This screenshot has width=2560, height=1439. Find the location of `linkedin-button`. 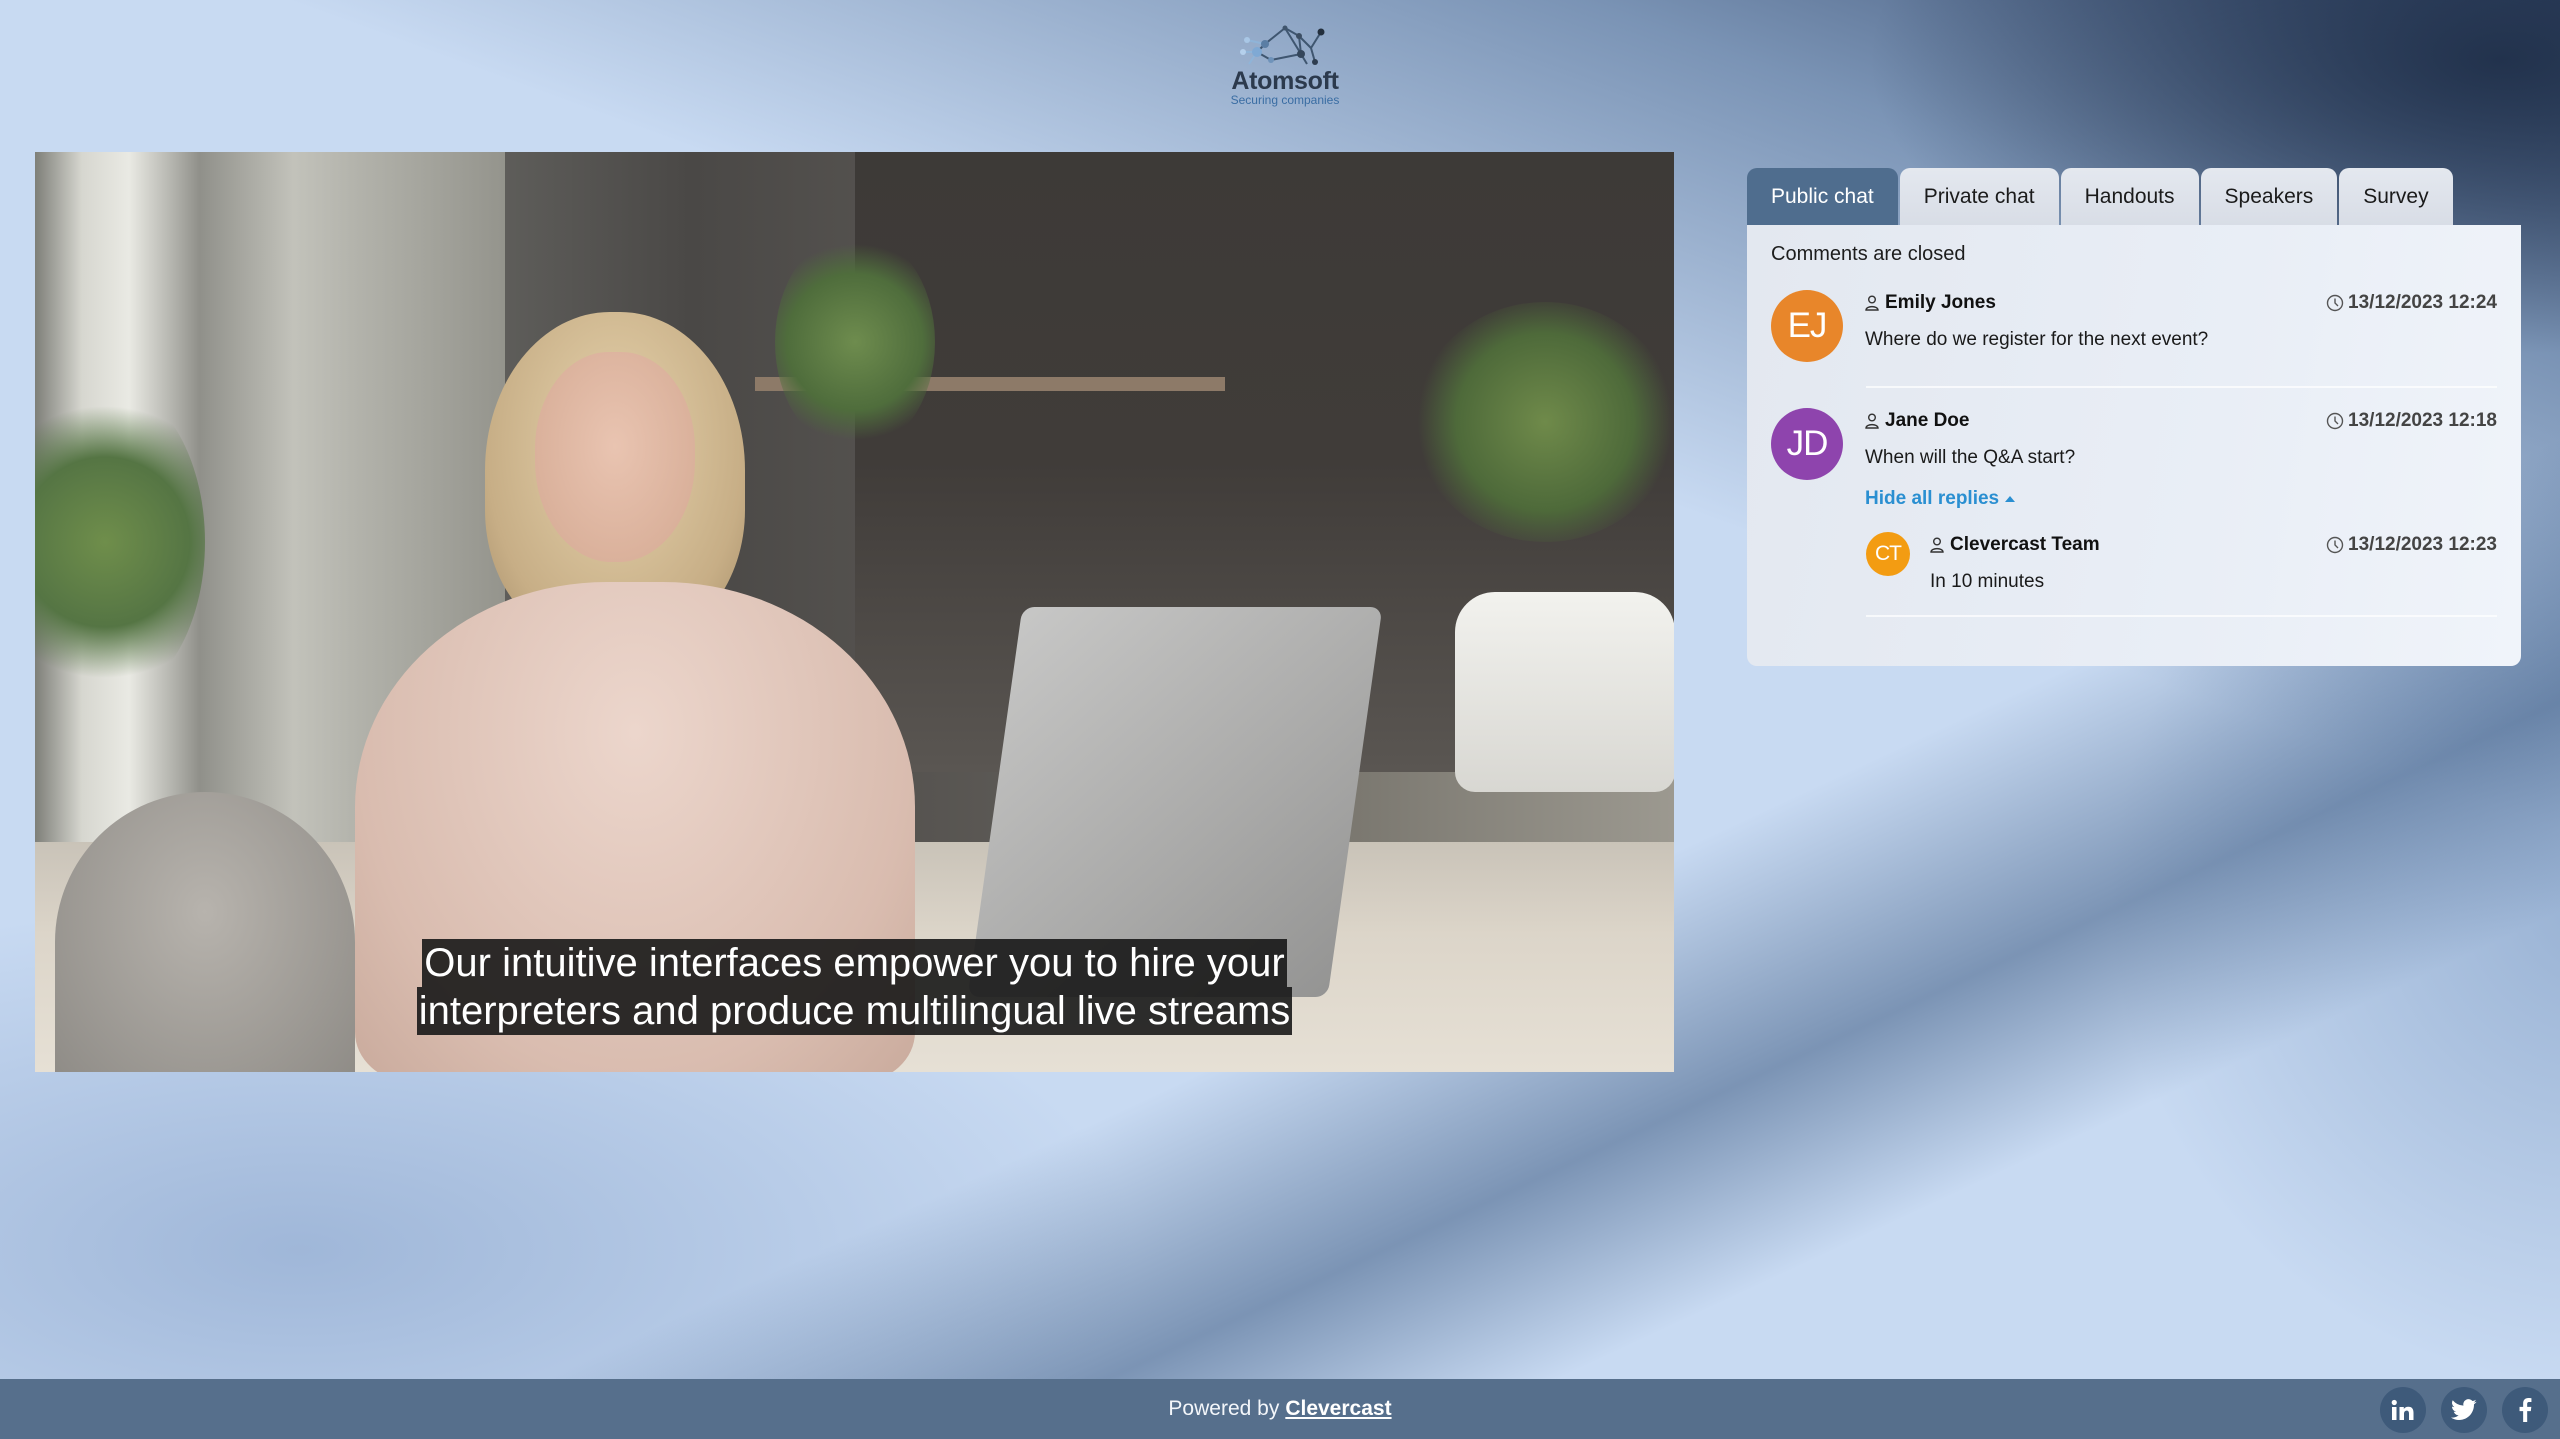

linkedin-button is located at coordinates (2403, 1410).